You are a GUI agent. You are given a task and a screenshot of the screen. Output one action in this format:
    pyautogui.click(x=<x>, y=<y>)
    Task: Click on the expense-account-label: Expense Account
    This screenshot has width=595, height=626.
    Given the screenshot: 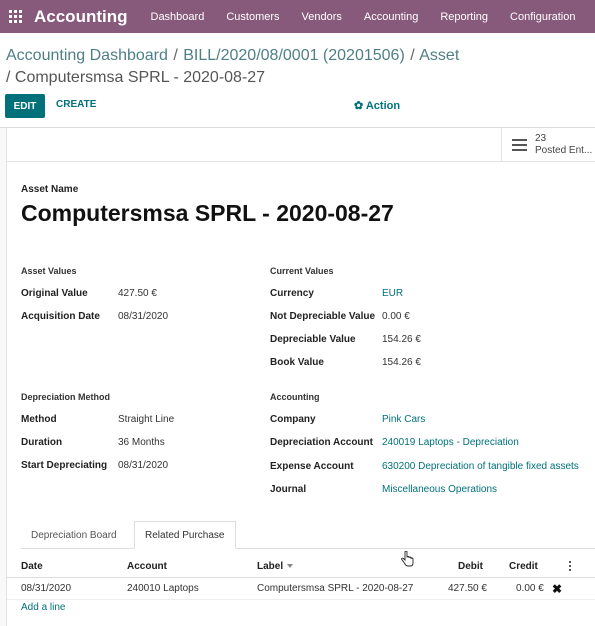 What is the action you would take?
    pyautogui.click(x=312, y=466)
    